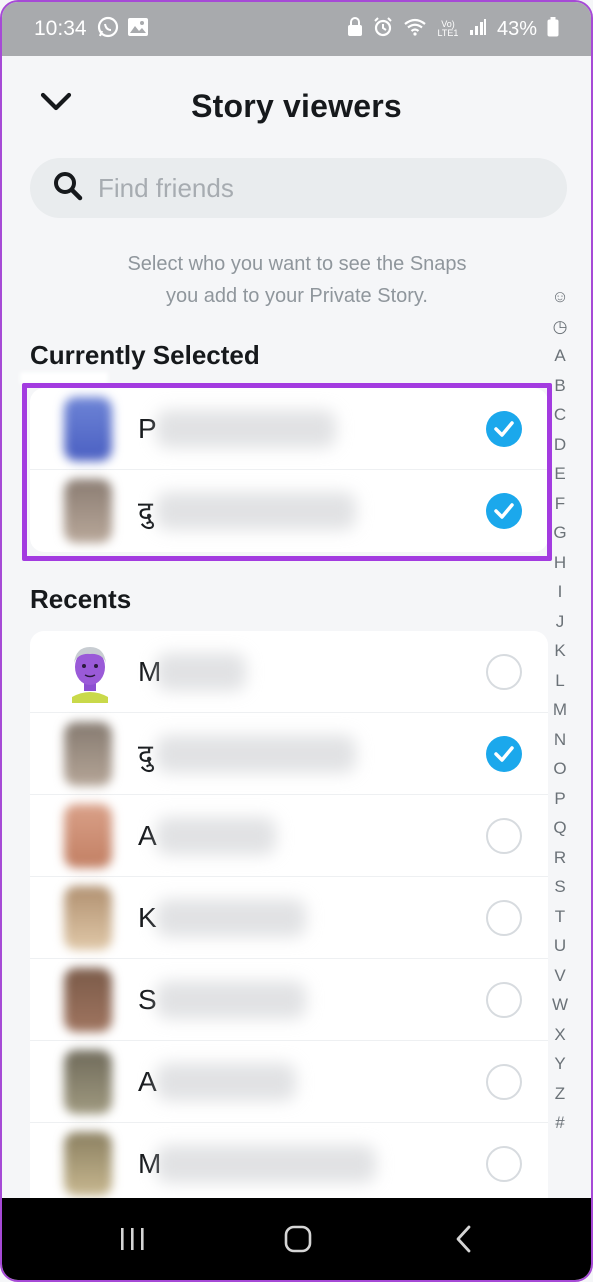 This screenshot has width=593, height=1282. What do you see at coordinates (355, 29) in the screenshot?
I see `lock-icon` at bounding box center [355, 29].